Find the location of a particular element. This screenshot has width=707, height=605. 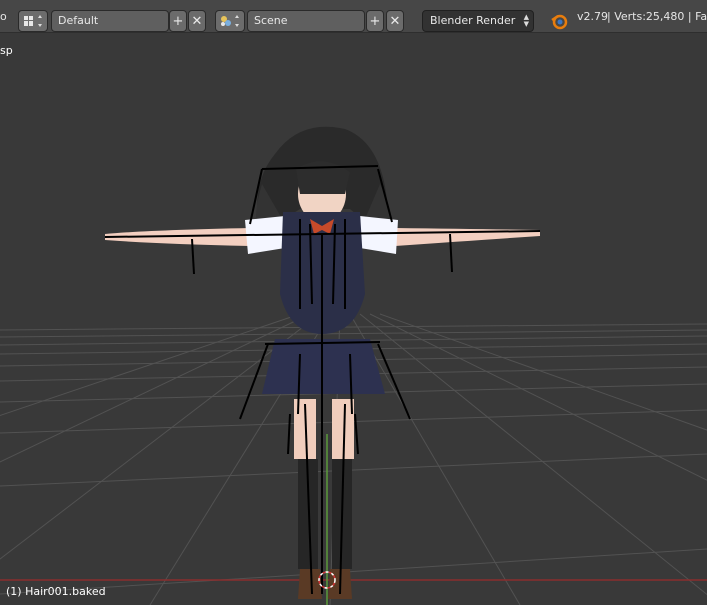

screen-layout-field: Default is located at coordinates (110, 21).